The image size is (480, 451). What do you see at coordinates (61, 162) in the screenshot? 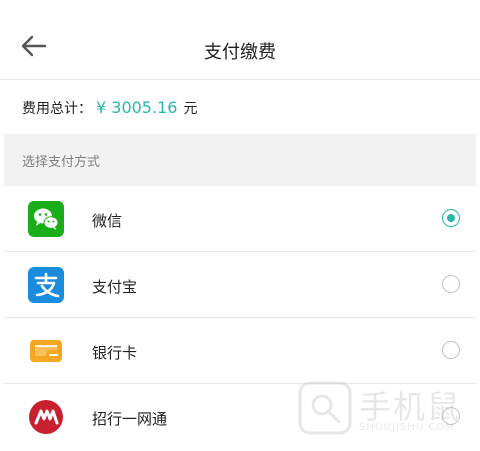
I see `section-label: 选择支付方式` at bounding box center [61, 162].